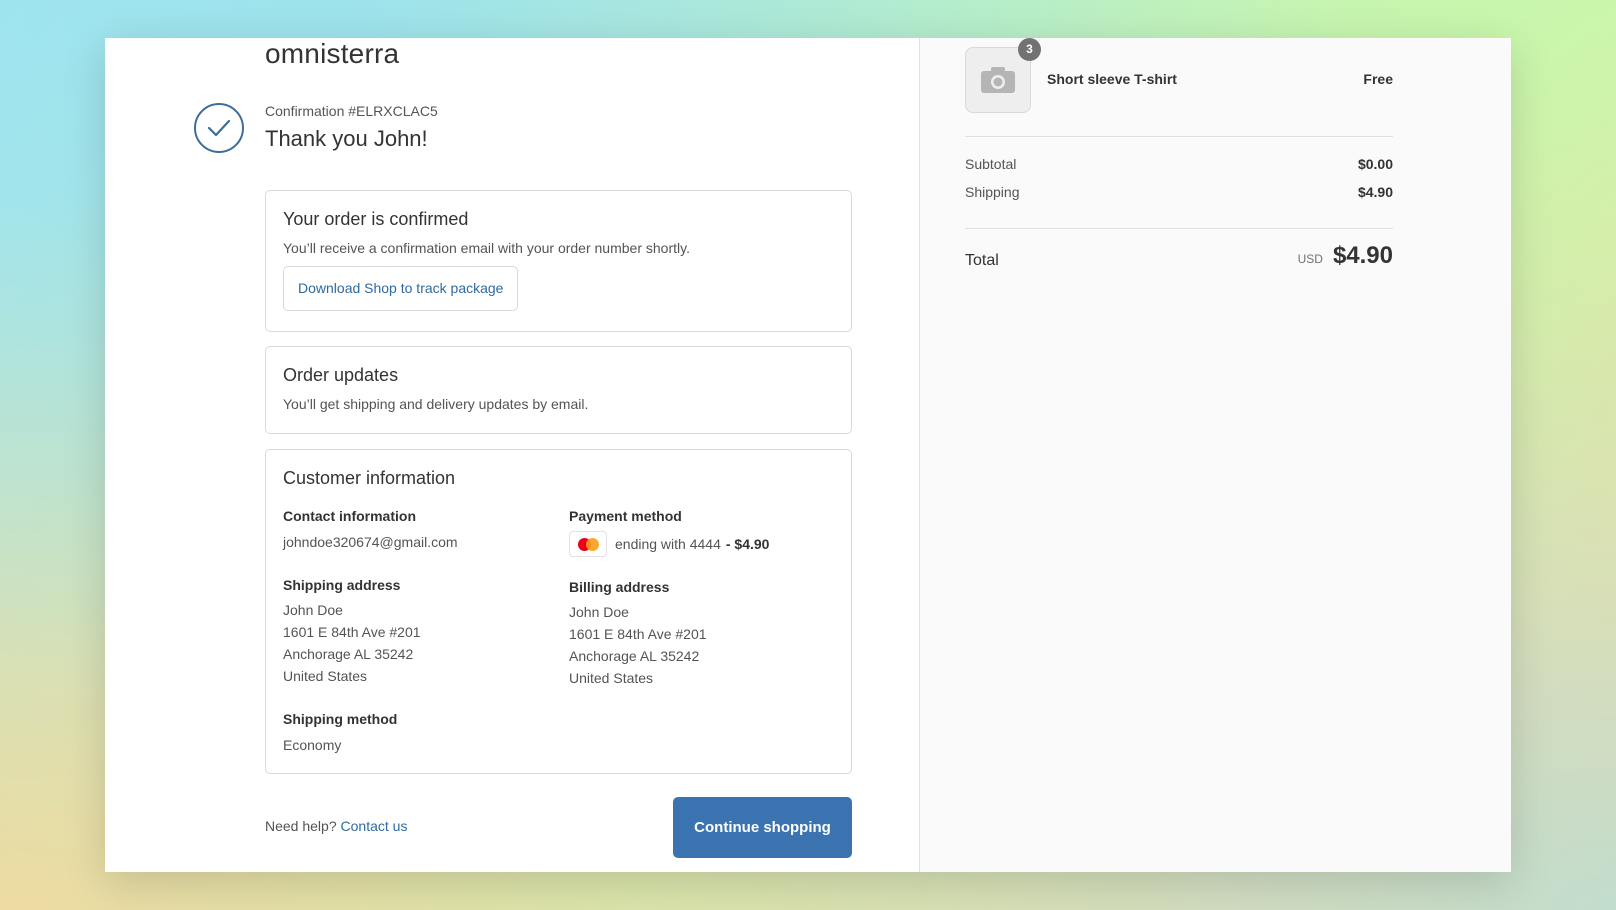  I want to click on payment-method-section: Payment method ending with 4444 - $4.90, so click(669, 532).